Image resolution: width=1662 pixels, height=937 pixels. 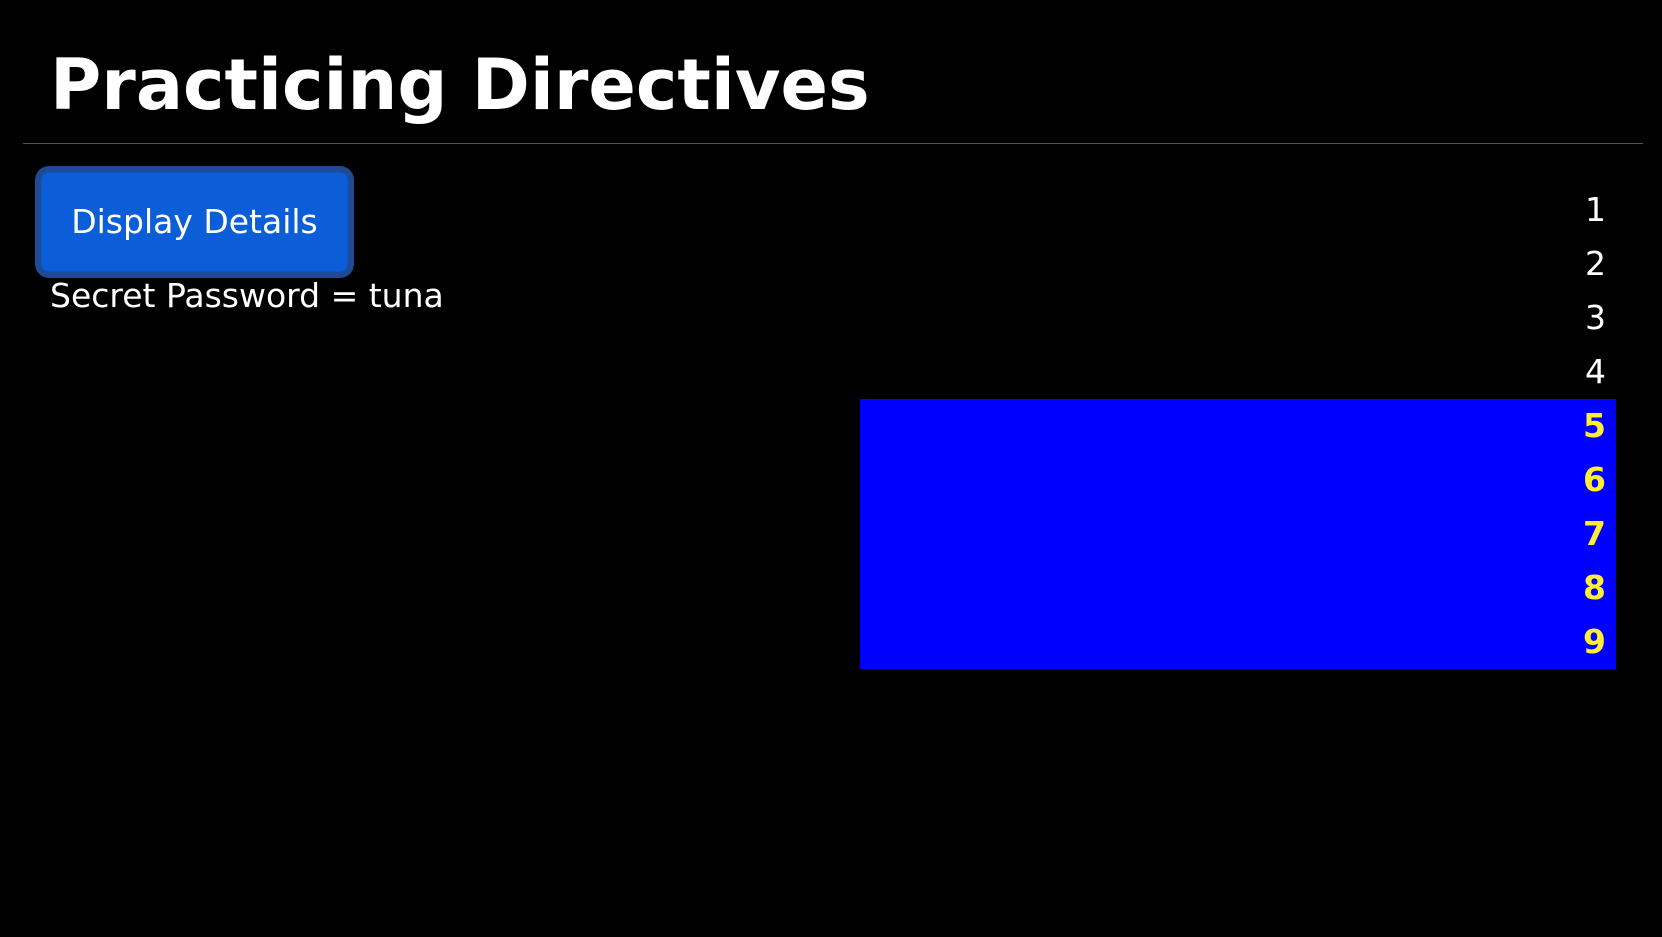 I want to click on title-divider, so click(x=833, y=143).